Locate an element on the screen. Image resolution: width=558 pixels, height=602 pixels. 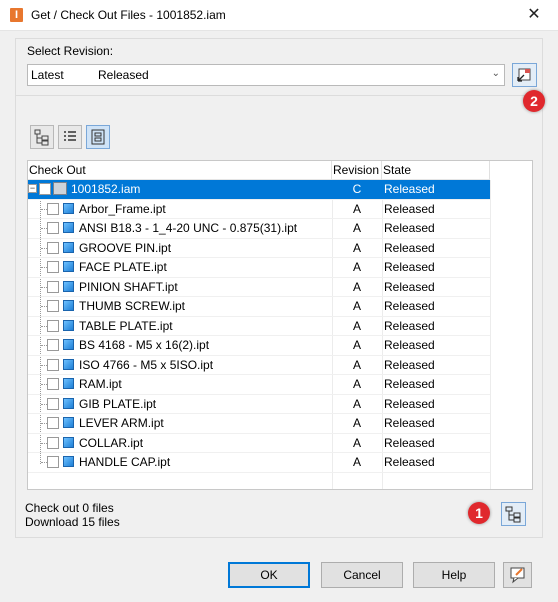
file-name: ISO 4766 - M5 x 5ISO.ipt is located at coordinates (146, 364).